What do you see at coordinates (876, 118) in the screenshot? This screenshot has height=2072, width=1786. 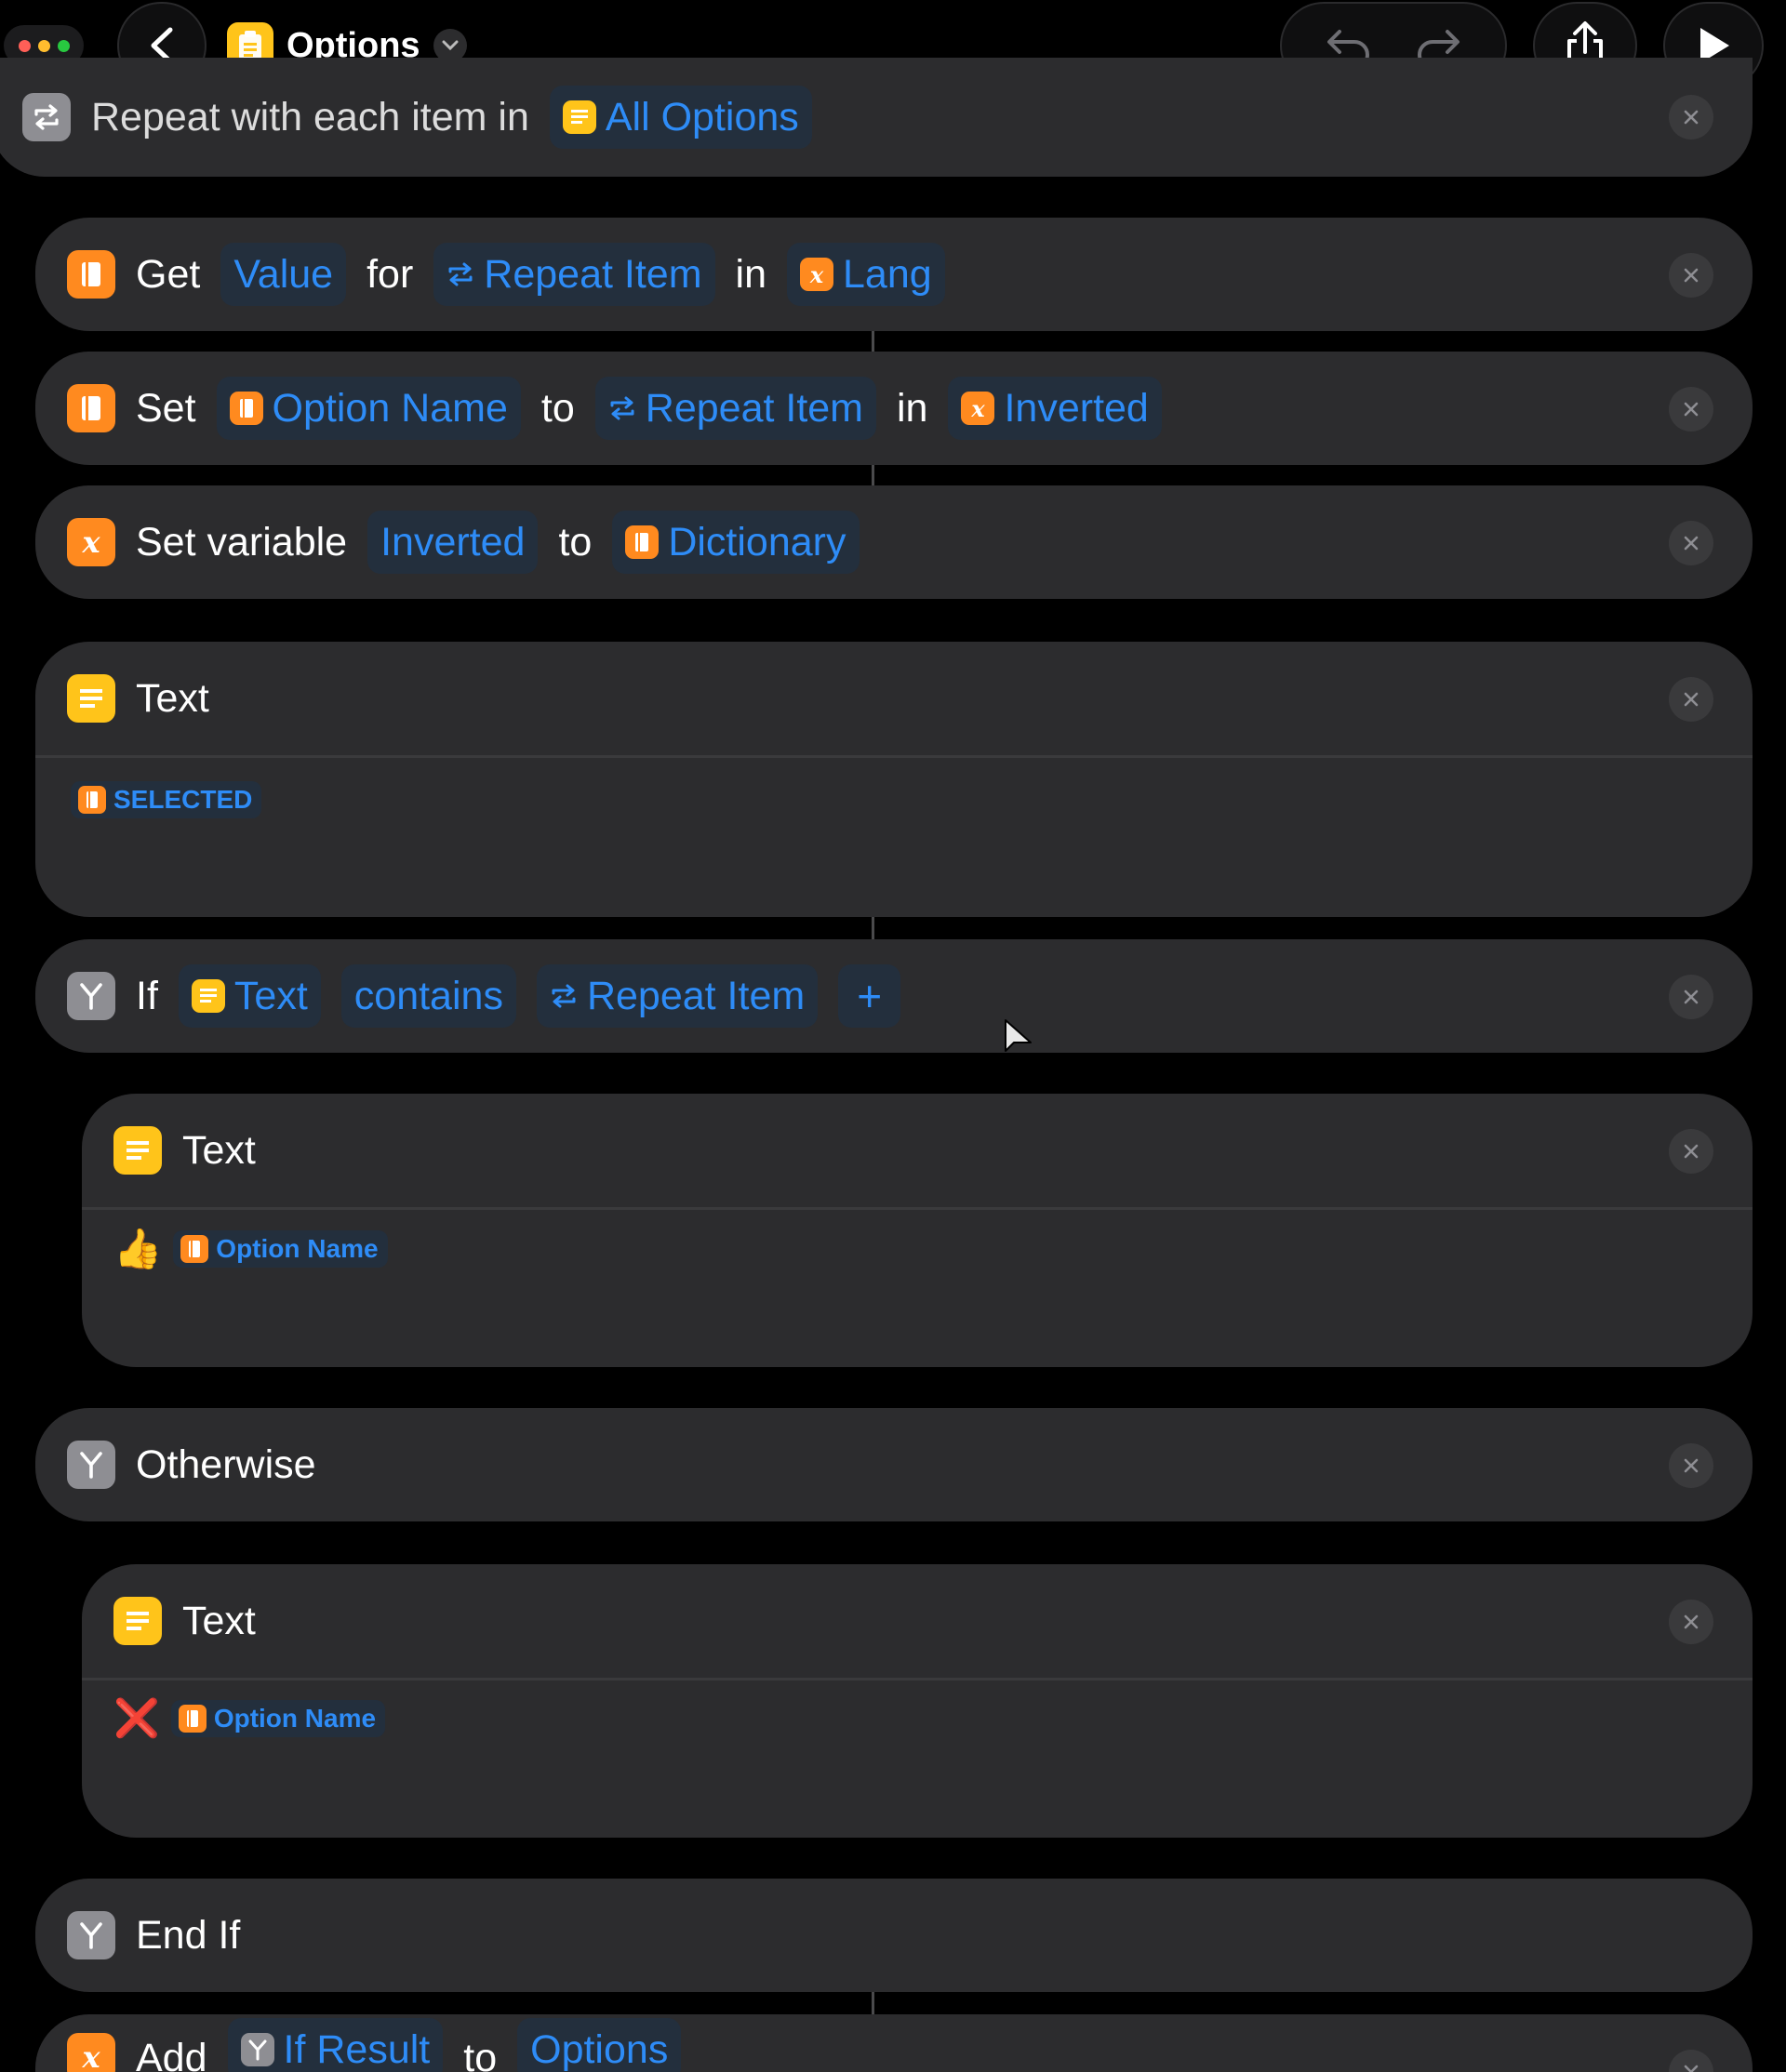 I see `repeat-action: Repeat with each item in All Options` at bounding box center [876, 118].